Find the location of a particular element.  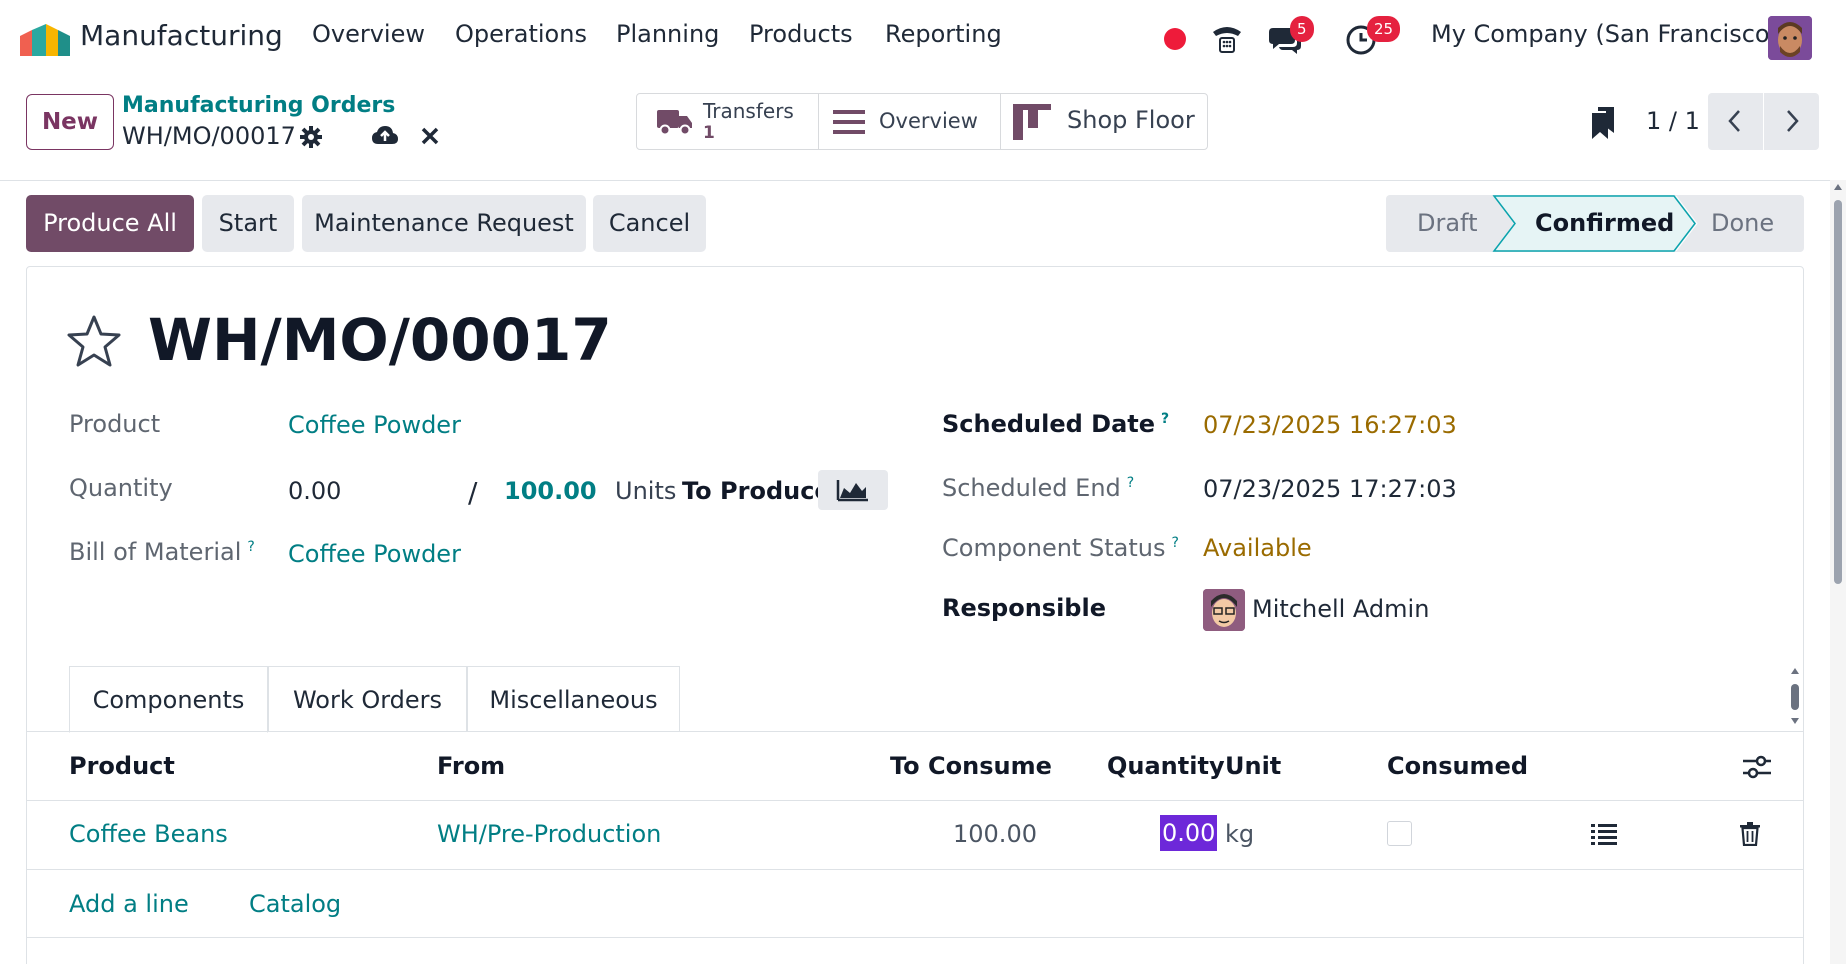

col-from: From is located at coordinates (471, 766).